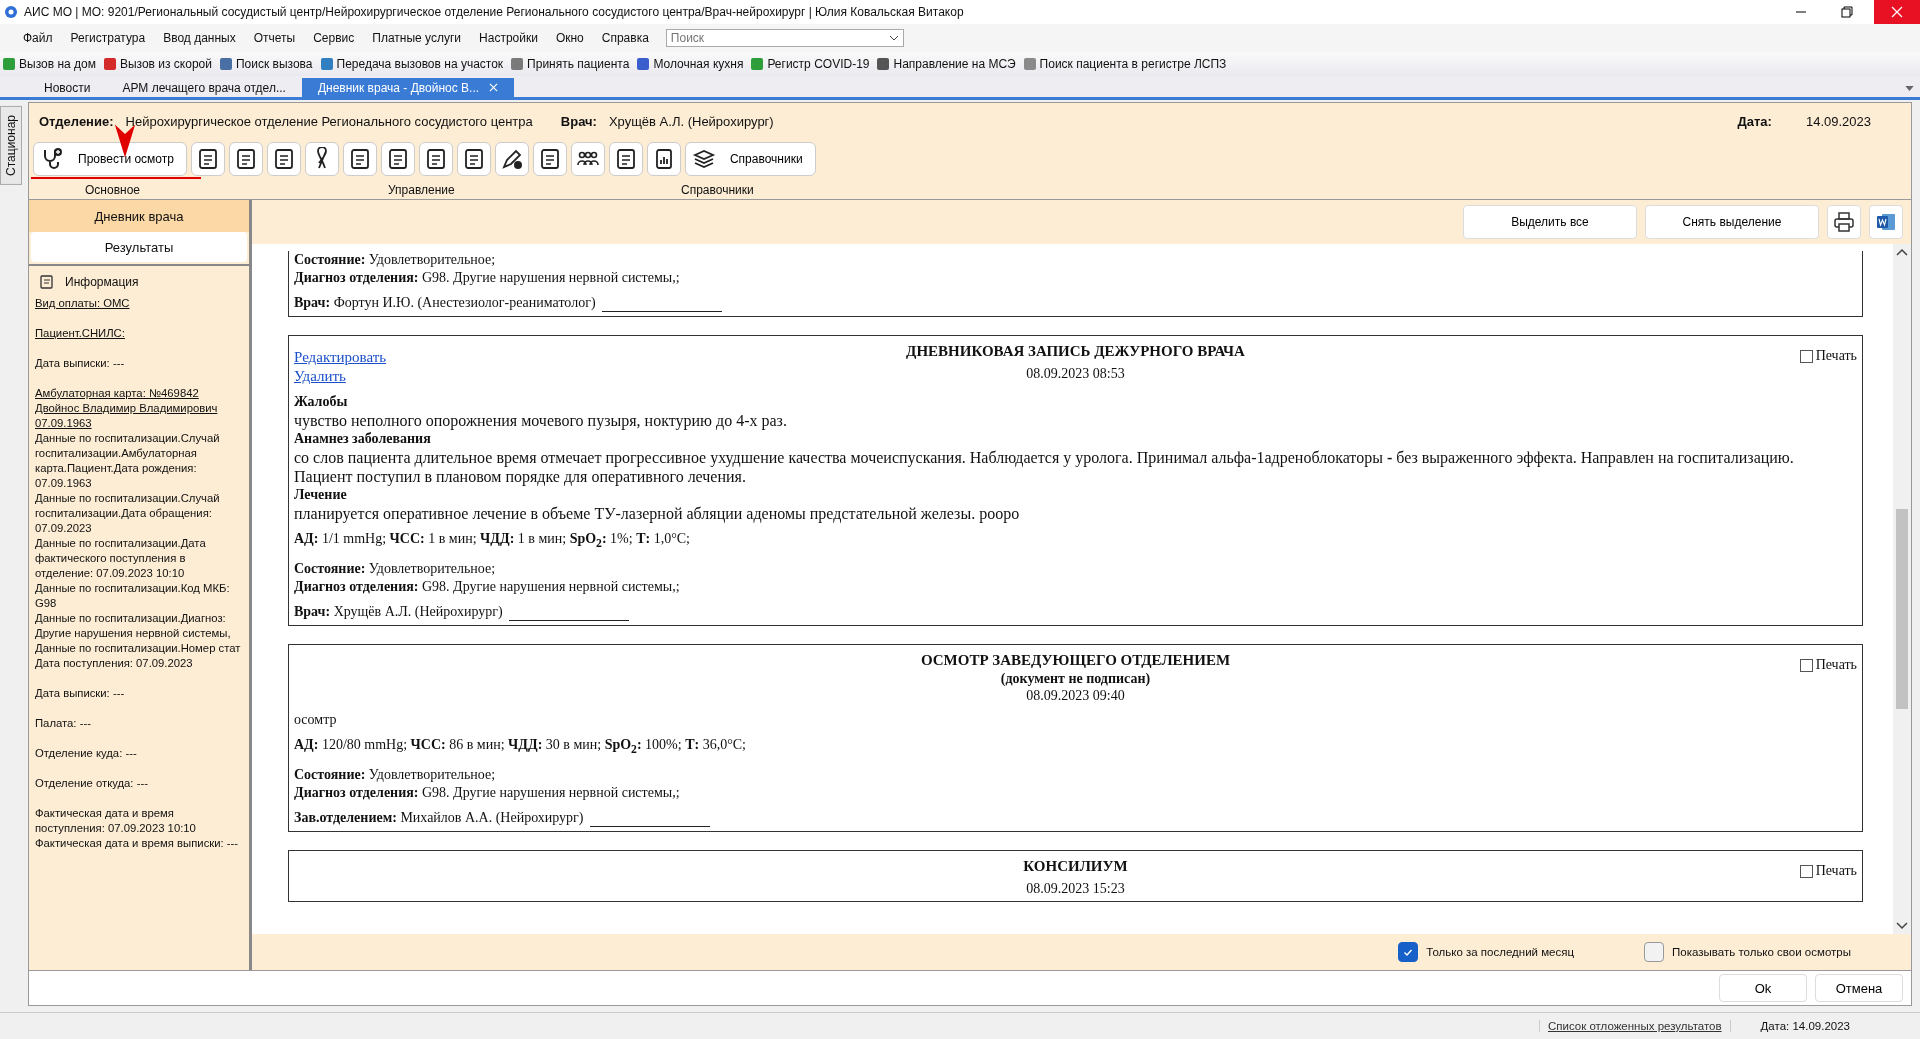 This screenshot has height=1039, width=1920. Describe the element at coordinates (139, 333) in the screenshot. I see `info-link: Пациент.СНИЛС:` at that location.